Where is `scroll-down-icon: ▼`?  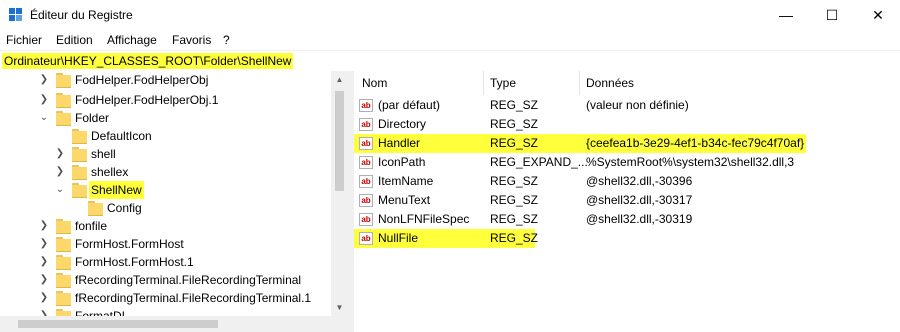
scroll-down-icon: ▼ is located at coordinates (339, 307).